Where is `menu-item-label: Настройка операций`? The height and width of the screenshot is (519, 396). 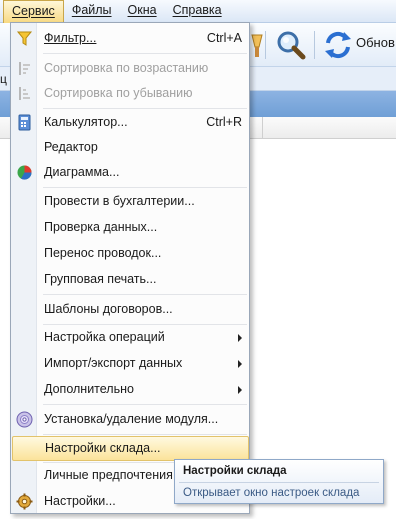 menu-item-label: Настройка операций is located at coordinates (104, 337).